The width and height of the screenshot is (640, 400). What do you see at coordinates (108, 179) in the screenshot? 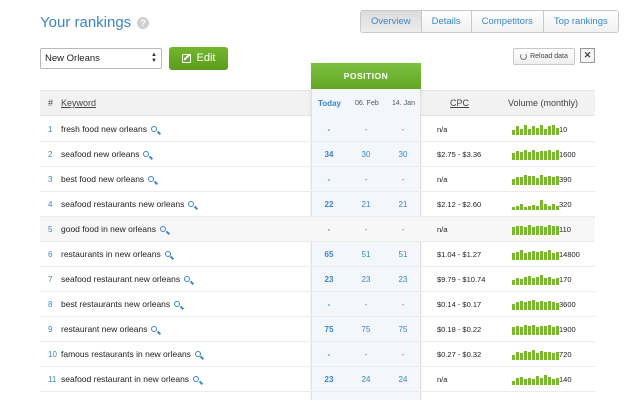
I see `keyword-cell: best food new orleans` at bounding box center [108, 179].